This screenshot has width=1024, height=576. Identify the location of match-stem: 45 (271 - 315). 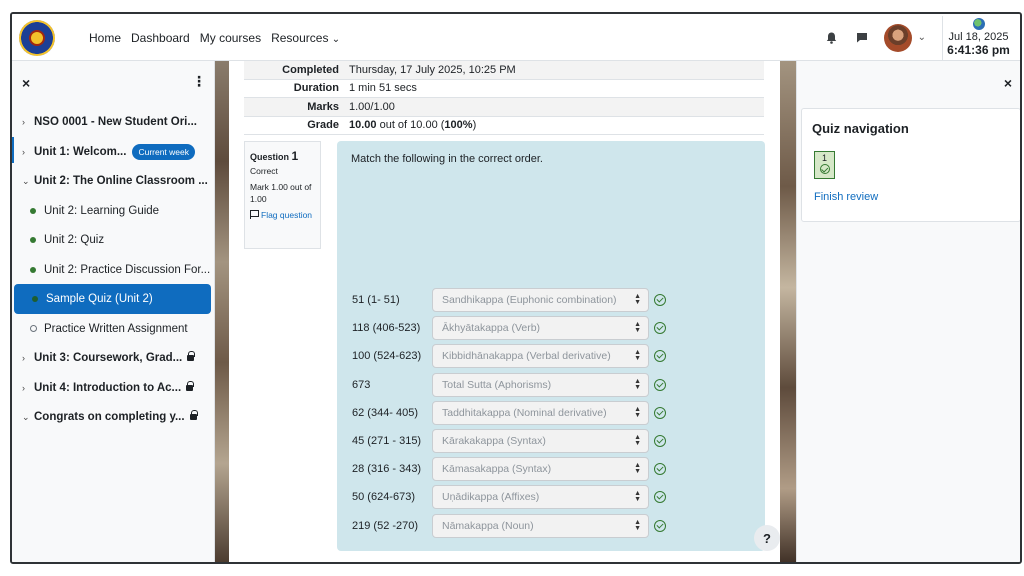
(387, 441).